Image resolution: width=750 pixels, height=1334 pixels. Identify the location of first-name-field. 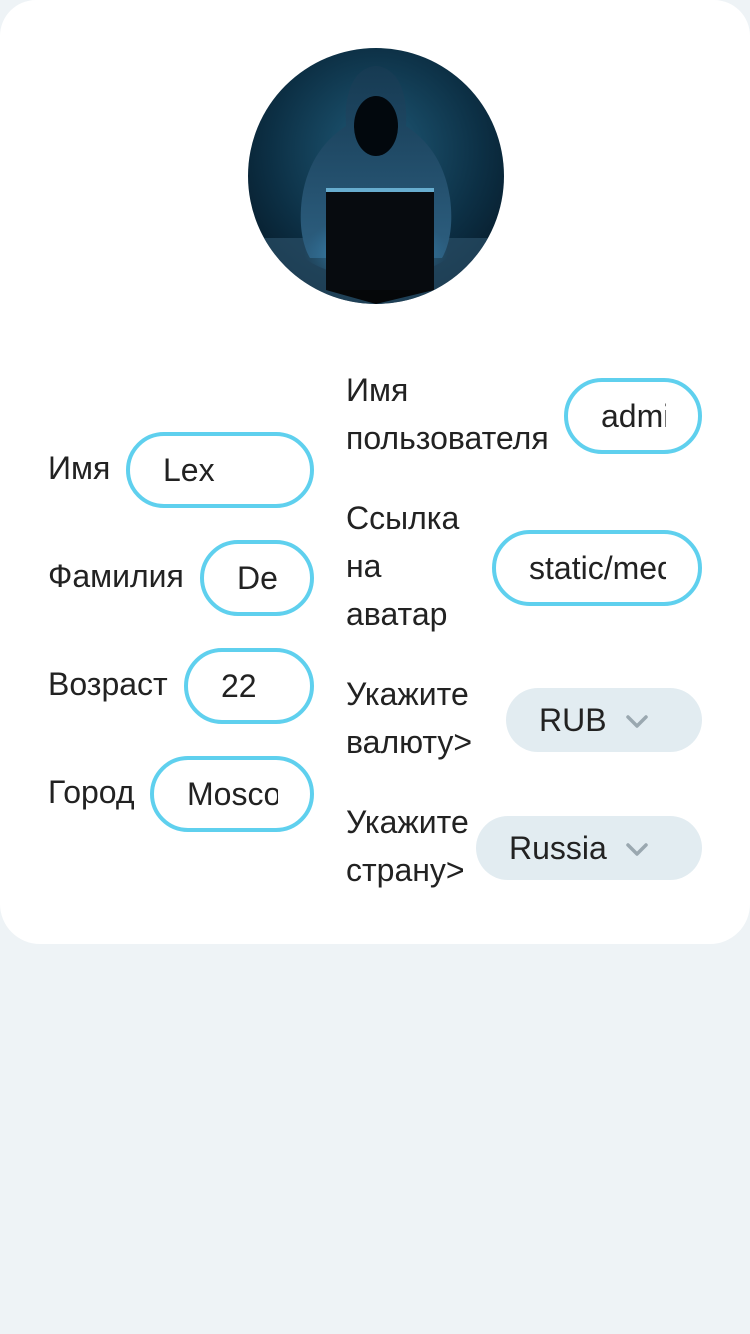
(220, 470).